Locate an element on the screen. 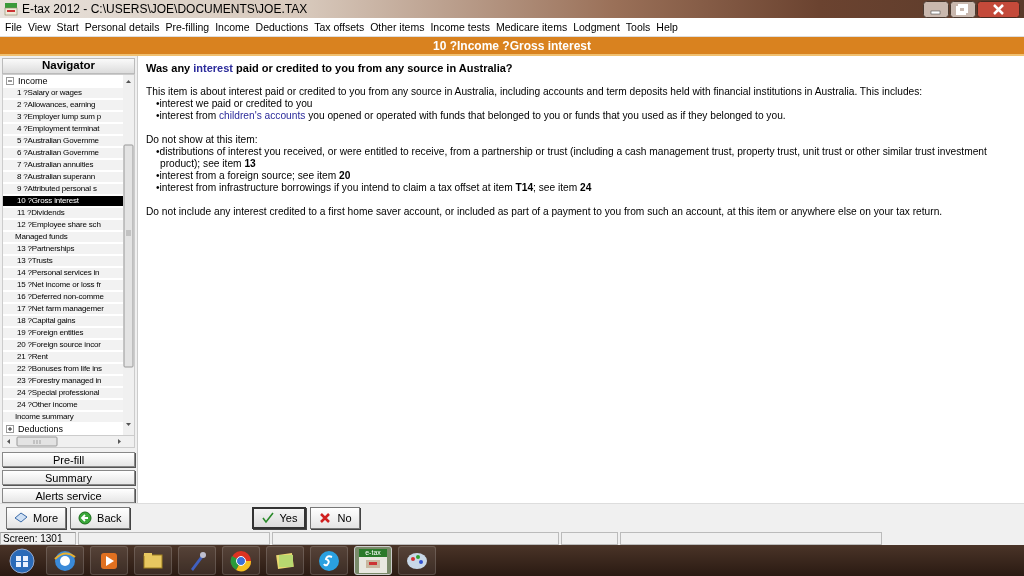 The height and width of the screenshot is (576, 1024). menu-item: Deductions is located at coordinates (282, 27).